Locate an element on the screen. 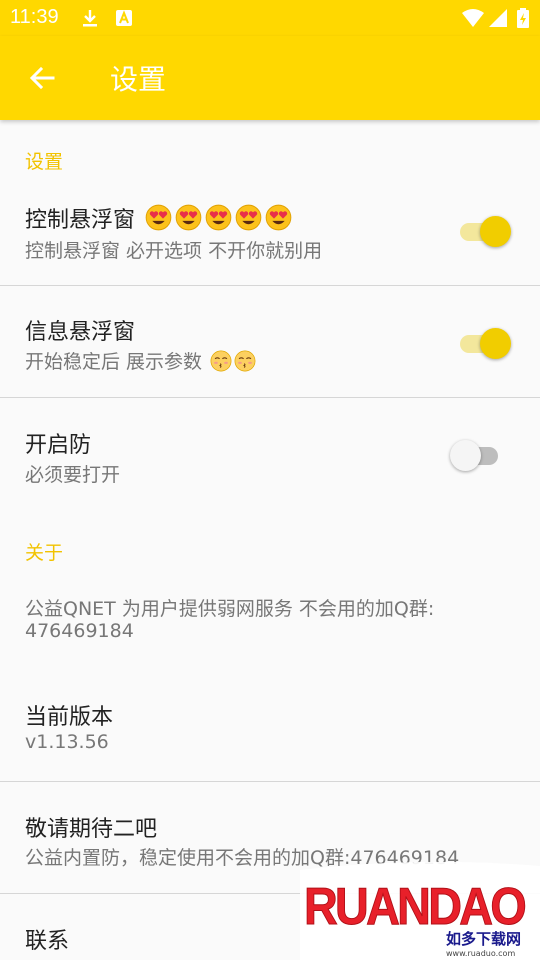  wifi-icon is located at coordinates (473, 18).